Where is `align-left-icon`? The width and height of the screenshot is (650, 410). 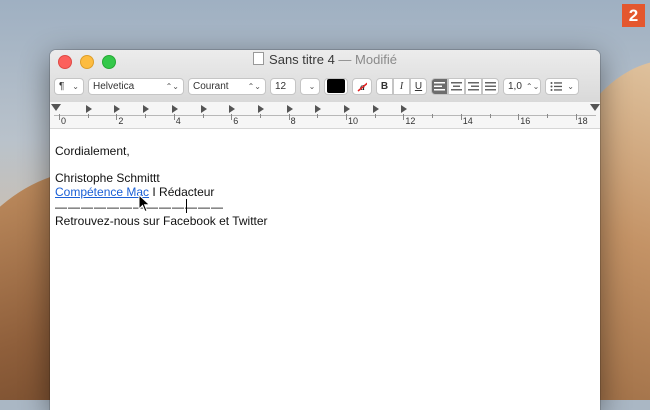
align-left-icon is located at coordinates (439, 85).